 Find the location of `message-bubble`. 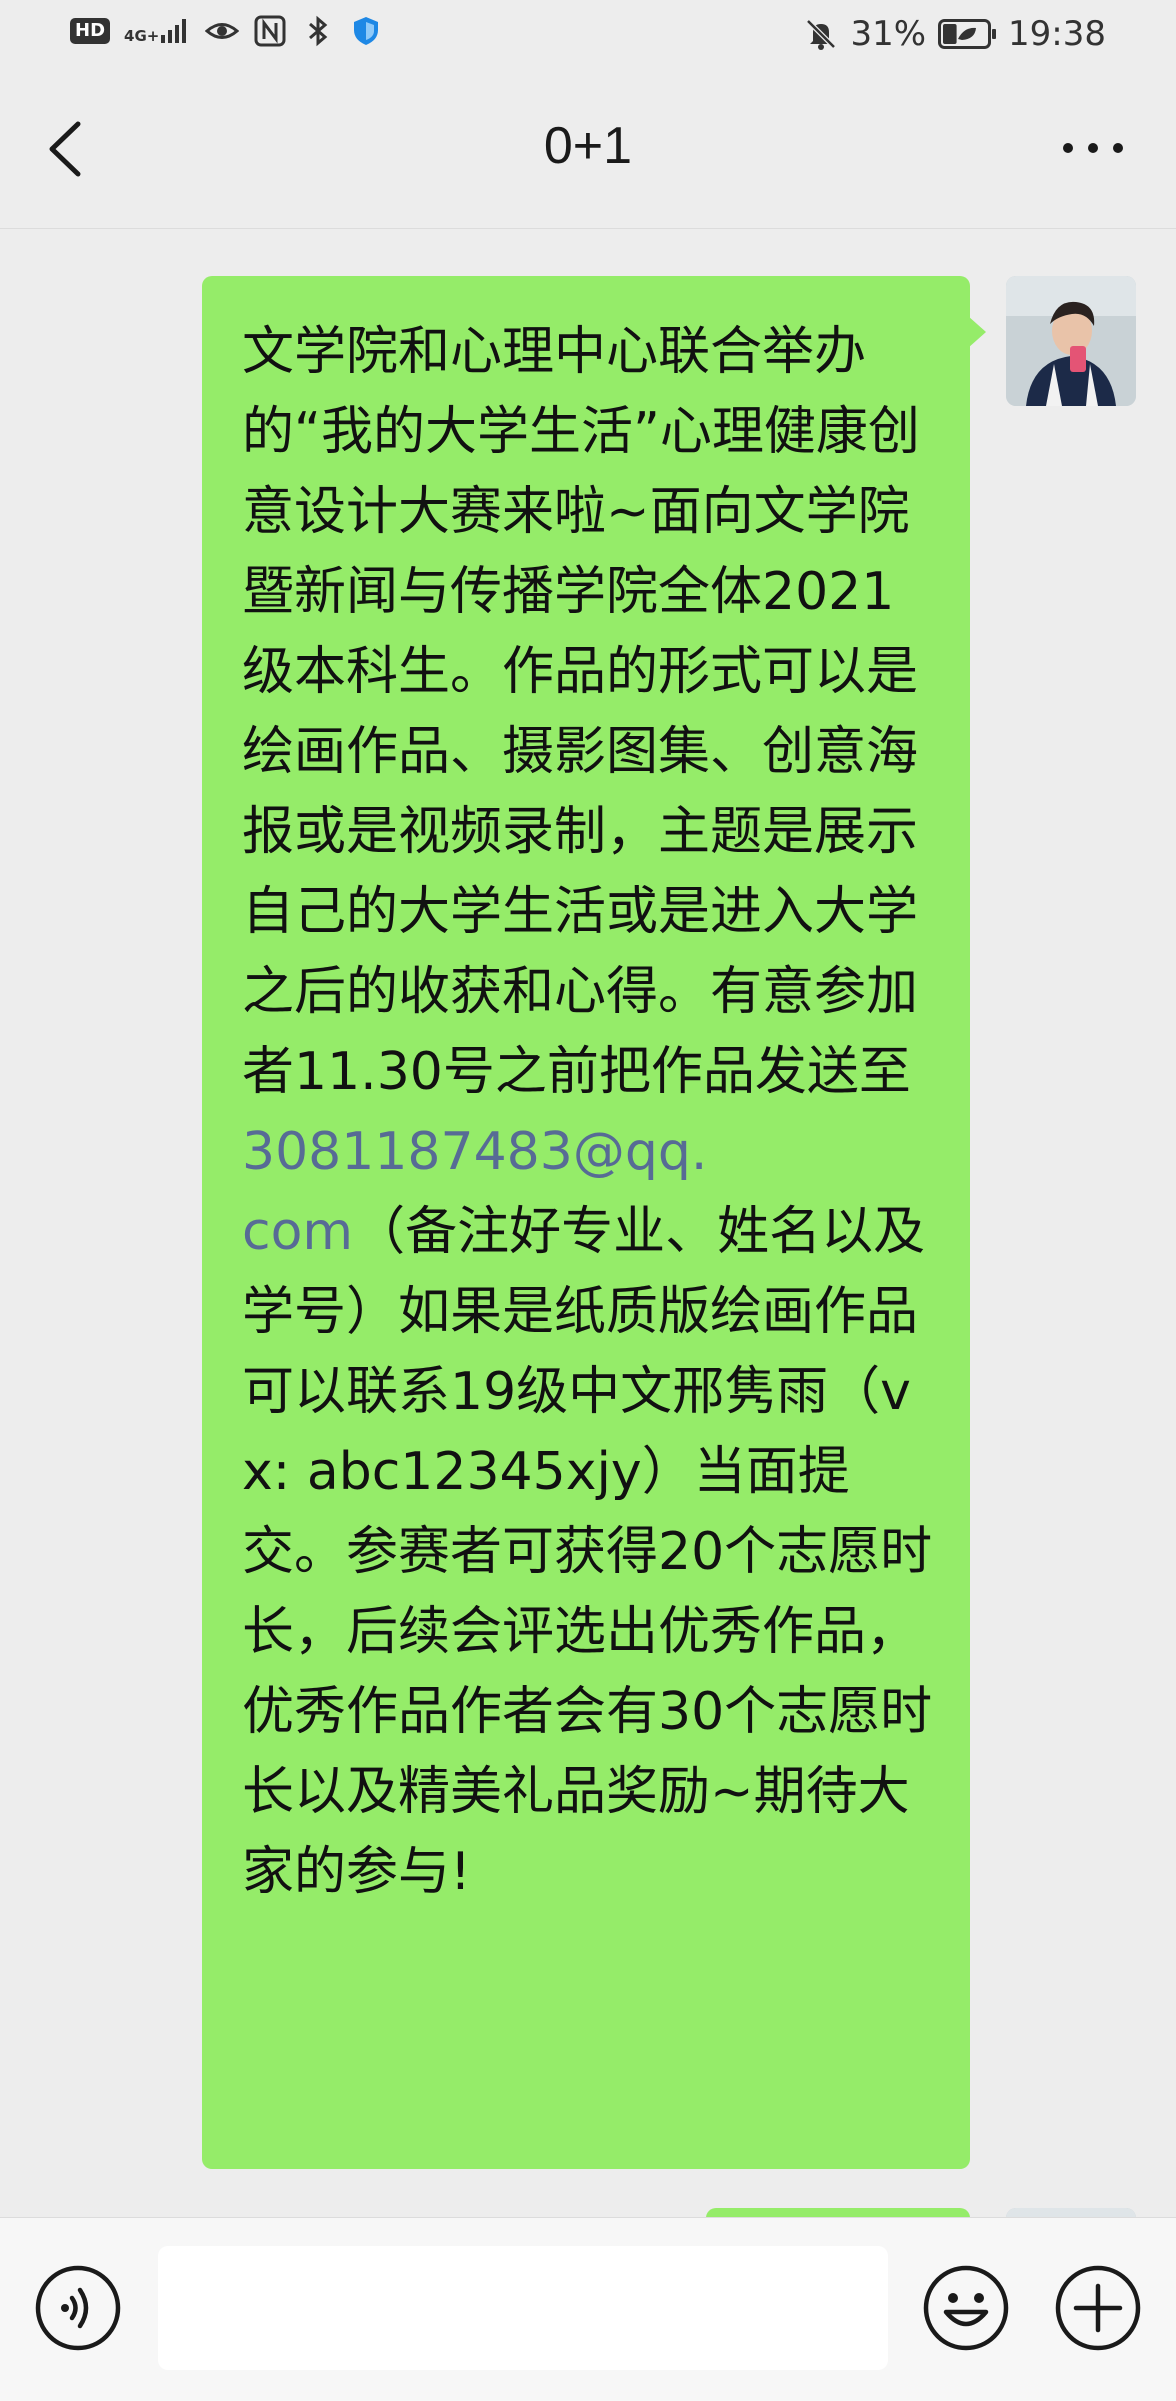

message-bubble is located at coordinates (838, 2212).